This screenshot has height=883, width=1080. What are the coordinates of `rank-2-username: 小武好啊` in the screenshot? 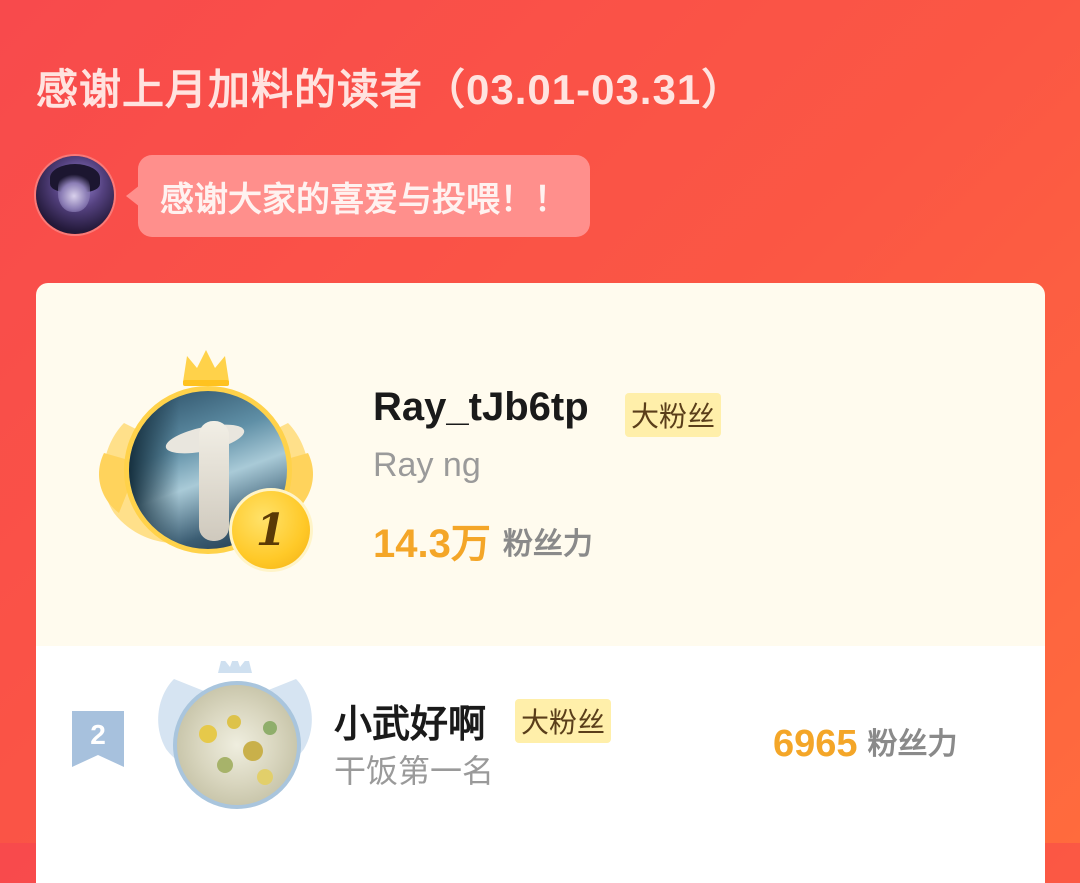 It's located at (410, 720).